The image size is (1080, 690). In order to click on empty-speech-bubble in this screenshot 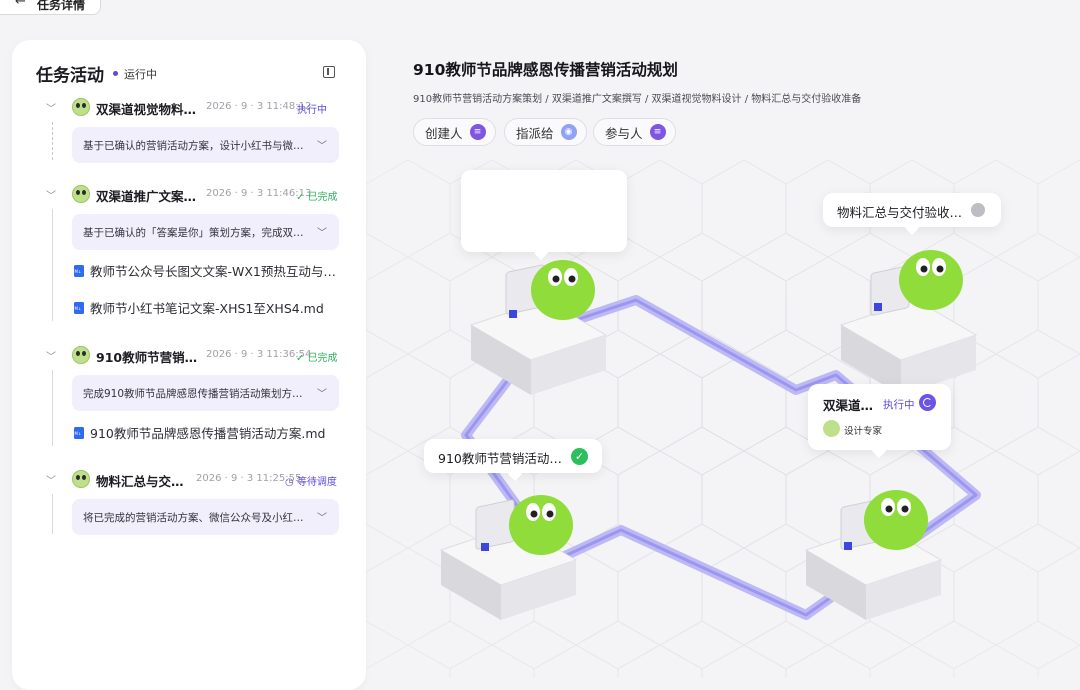, I will do `click(544, 211)`.